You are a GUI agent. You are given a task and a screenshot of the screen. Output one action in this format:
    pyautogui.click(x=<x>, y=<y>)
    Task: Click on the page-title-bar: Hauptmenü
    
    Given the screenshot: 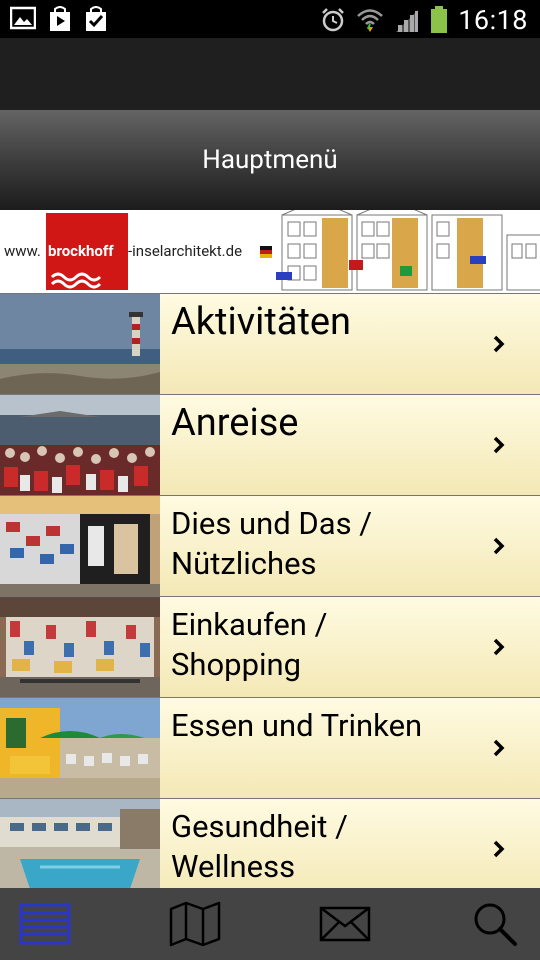 What is the action you would take?
    pyautogui.click(x=270, y=160)
    